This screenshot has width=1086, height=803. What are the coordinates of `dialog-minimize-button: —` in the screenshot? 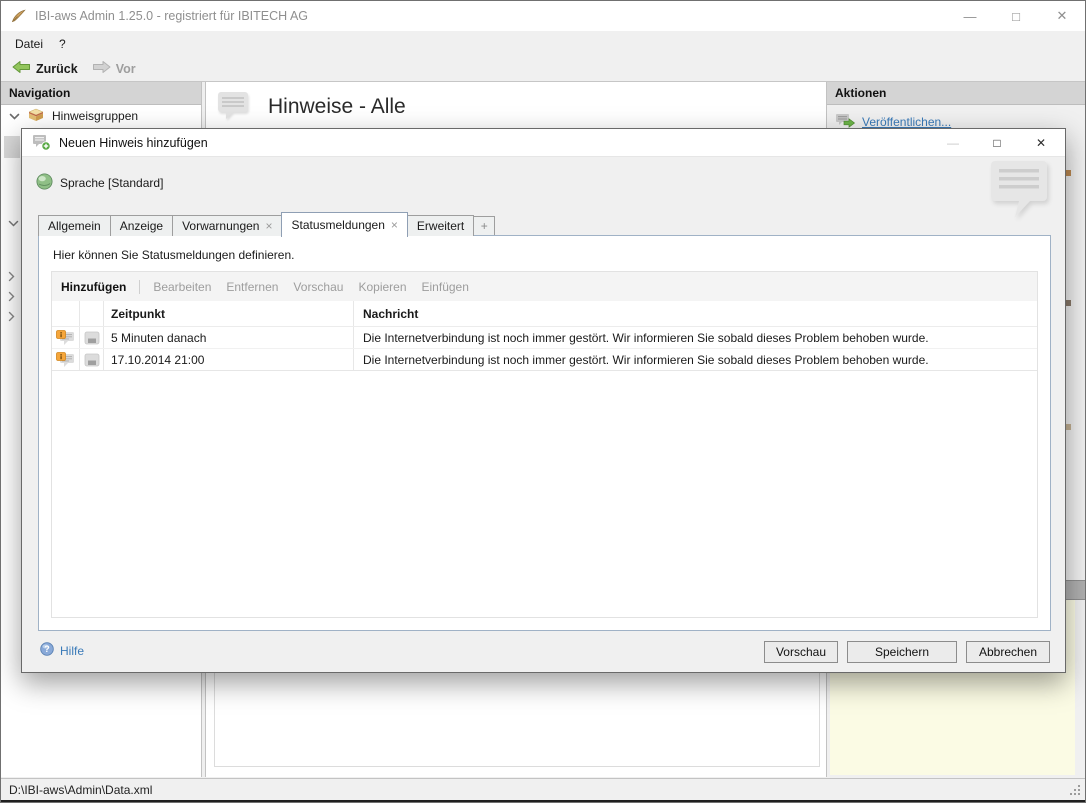 It's located at (953, 143).